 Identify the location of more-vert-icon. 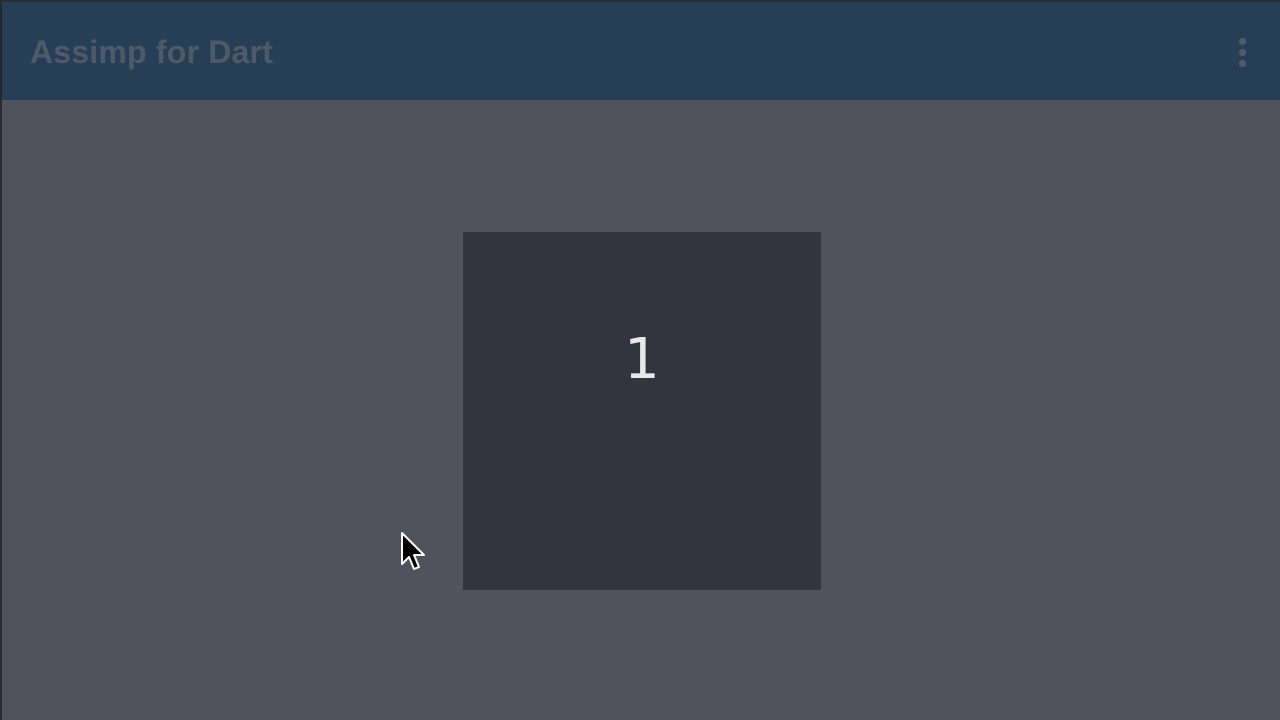
(1242, 52).